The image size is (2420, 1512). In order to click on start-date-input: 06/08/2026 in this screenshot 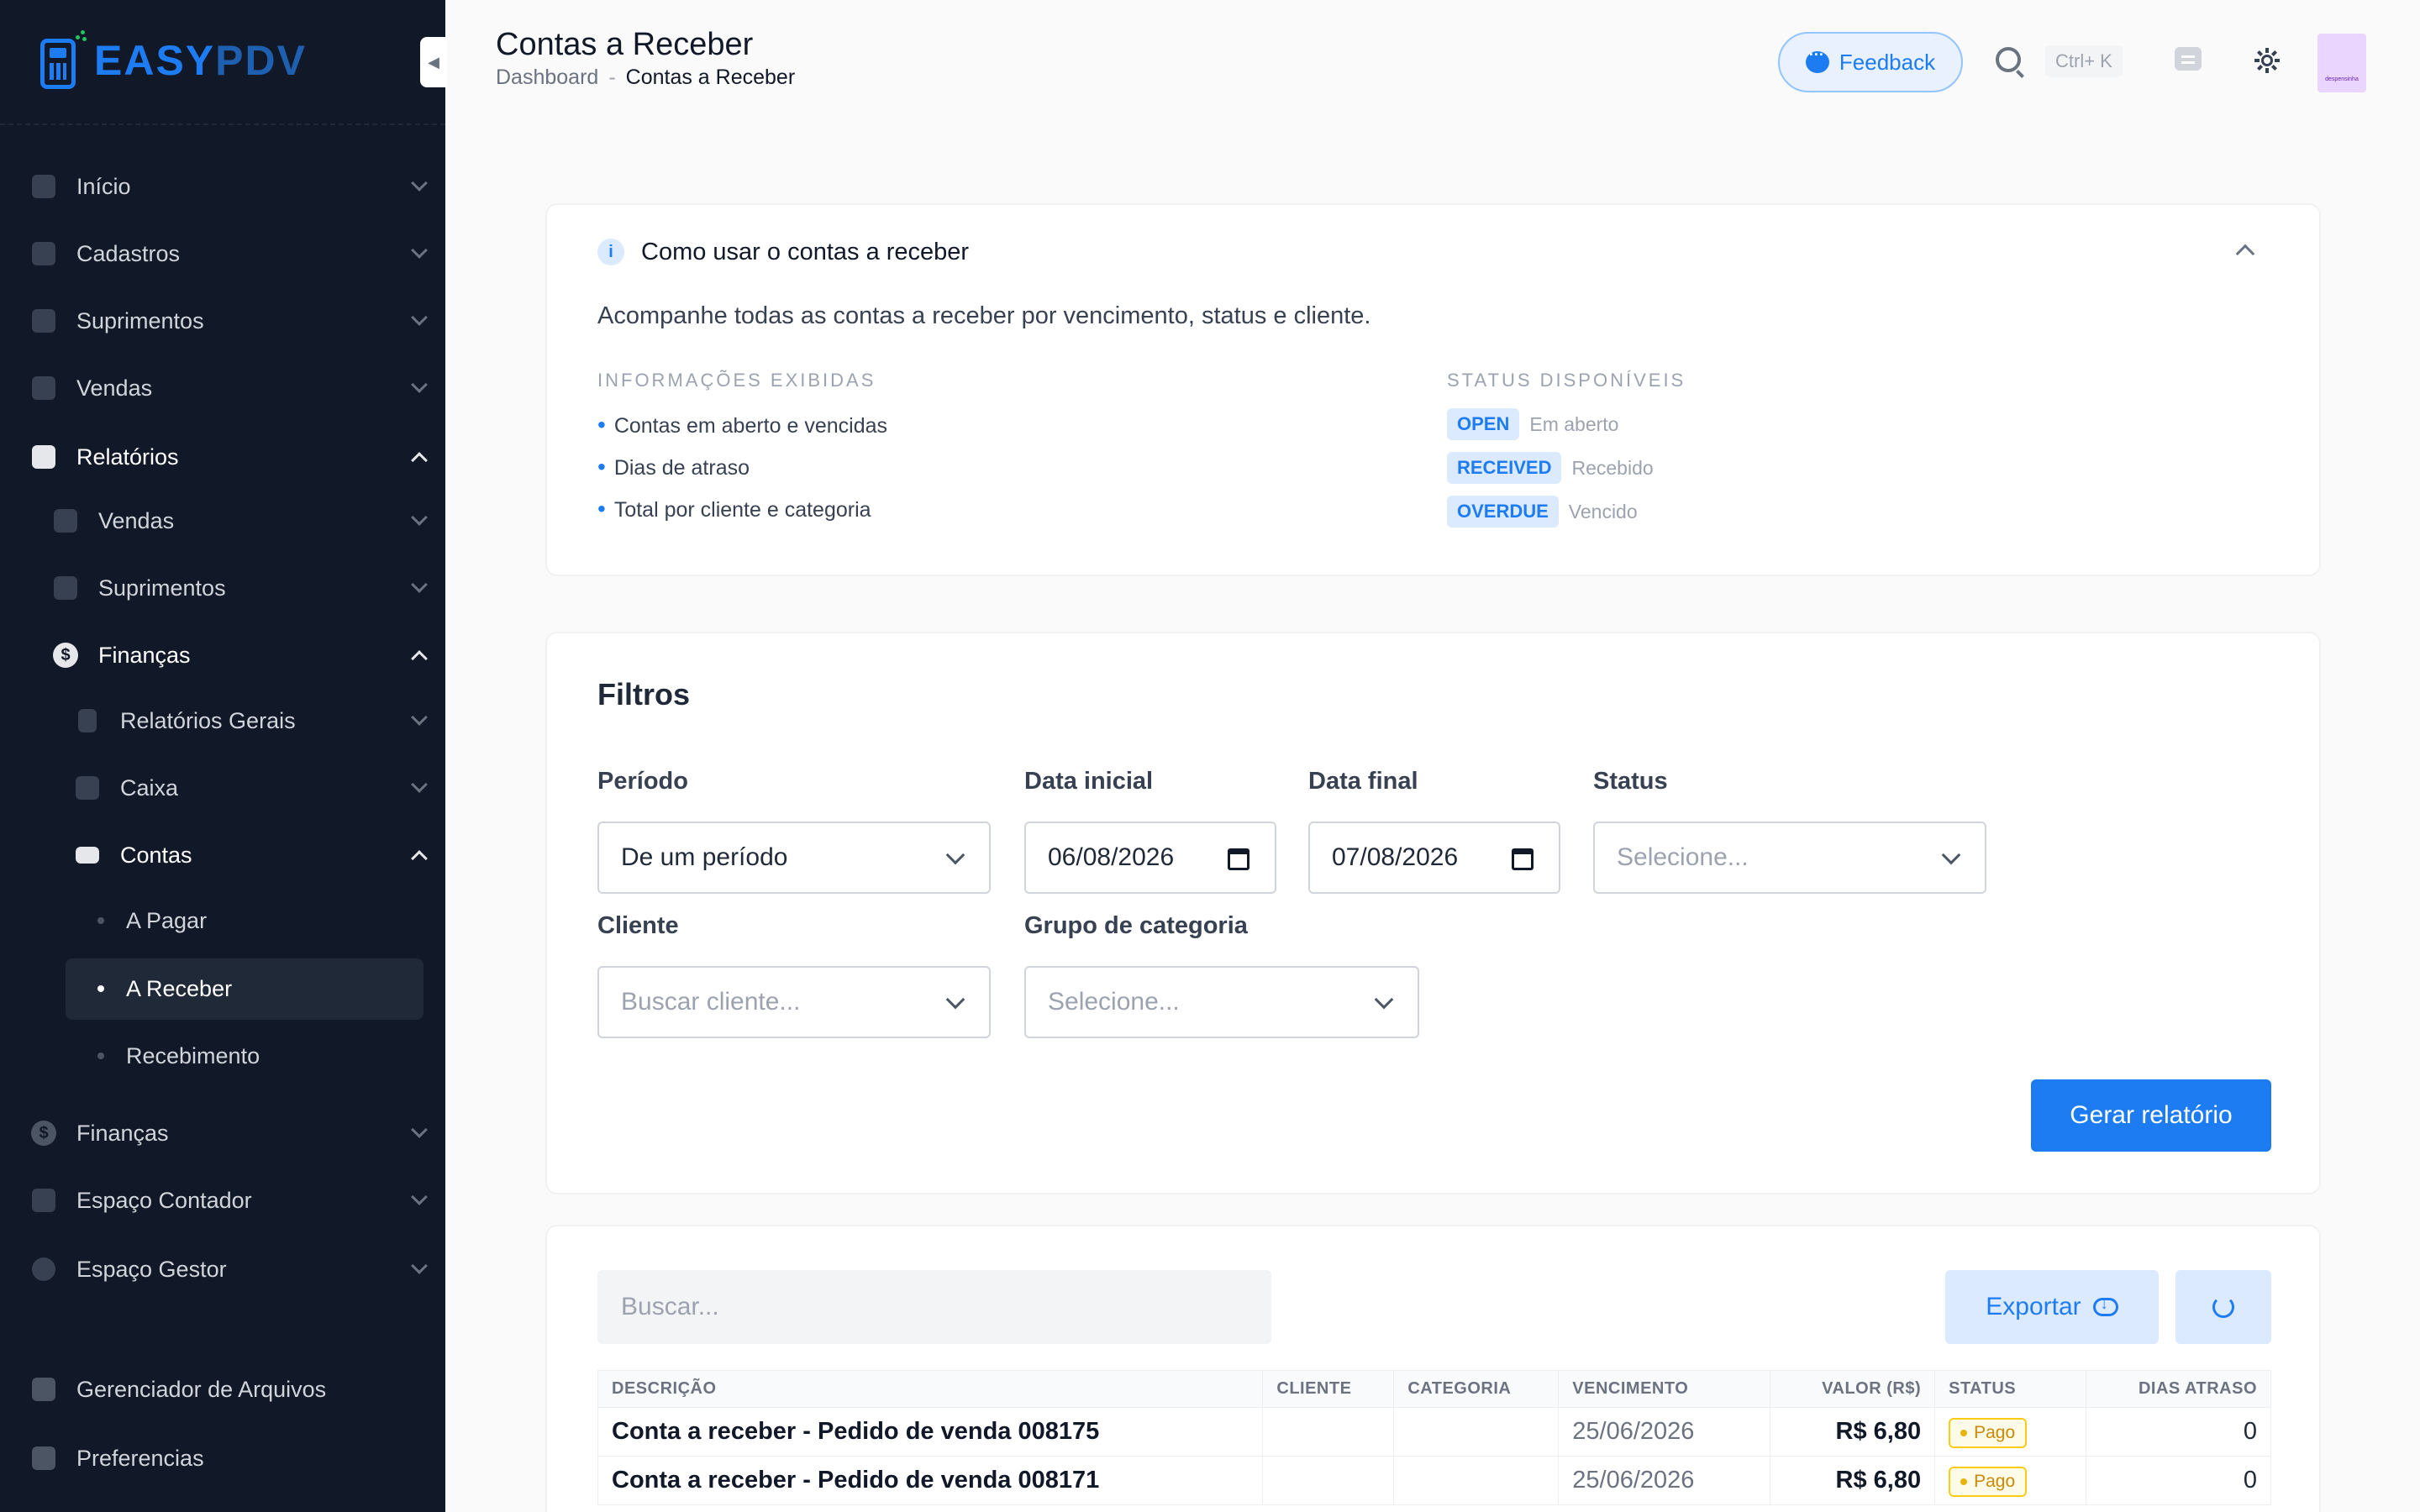, I will do `click(1150, 858)`.